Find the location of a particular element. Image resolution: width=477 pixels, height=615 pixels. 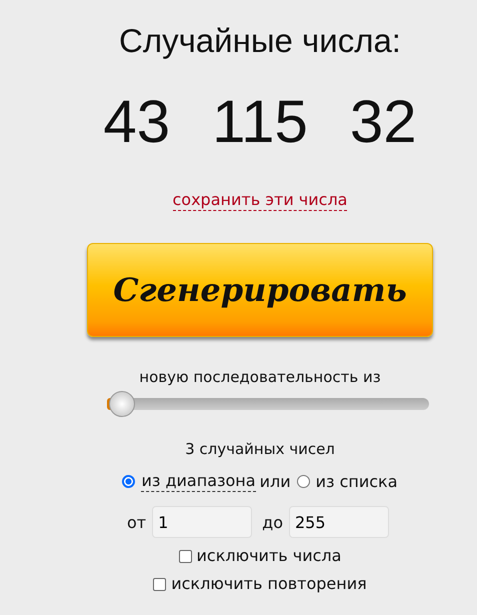

radio-label: из диапазона is located at coordinates (198, 481).